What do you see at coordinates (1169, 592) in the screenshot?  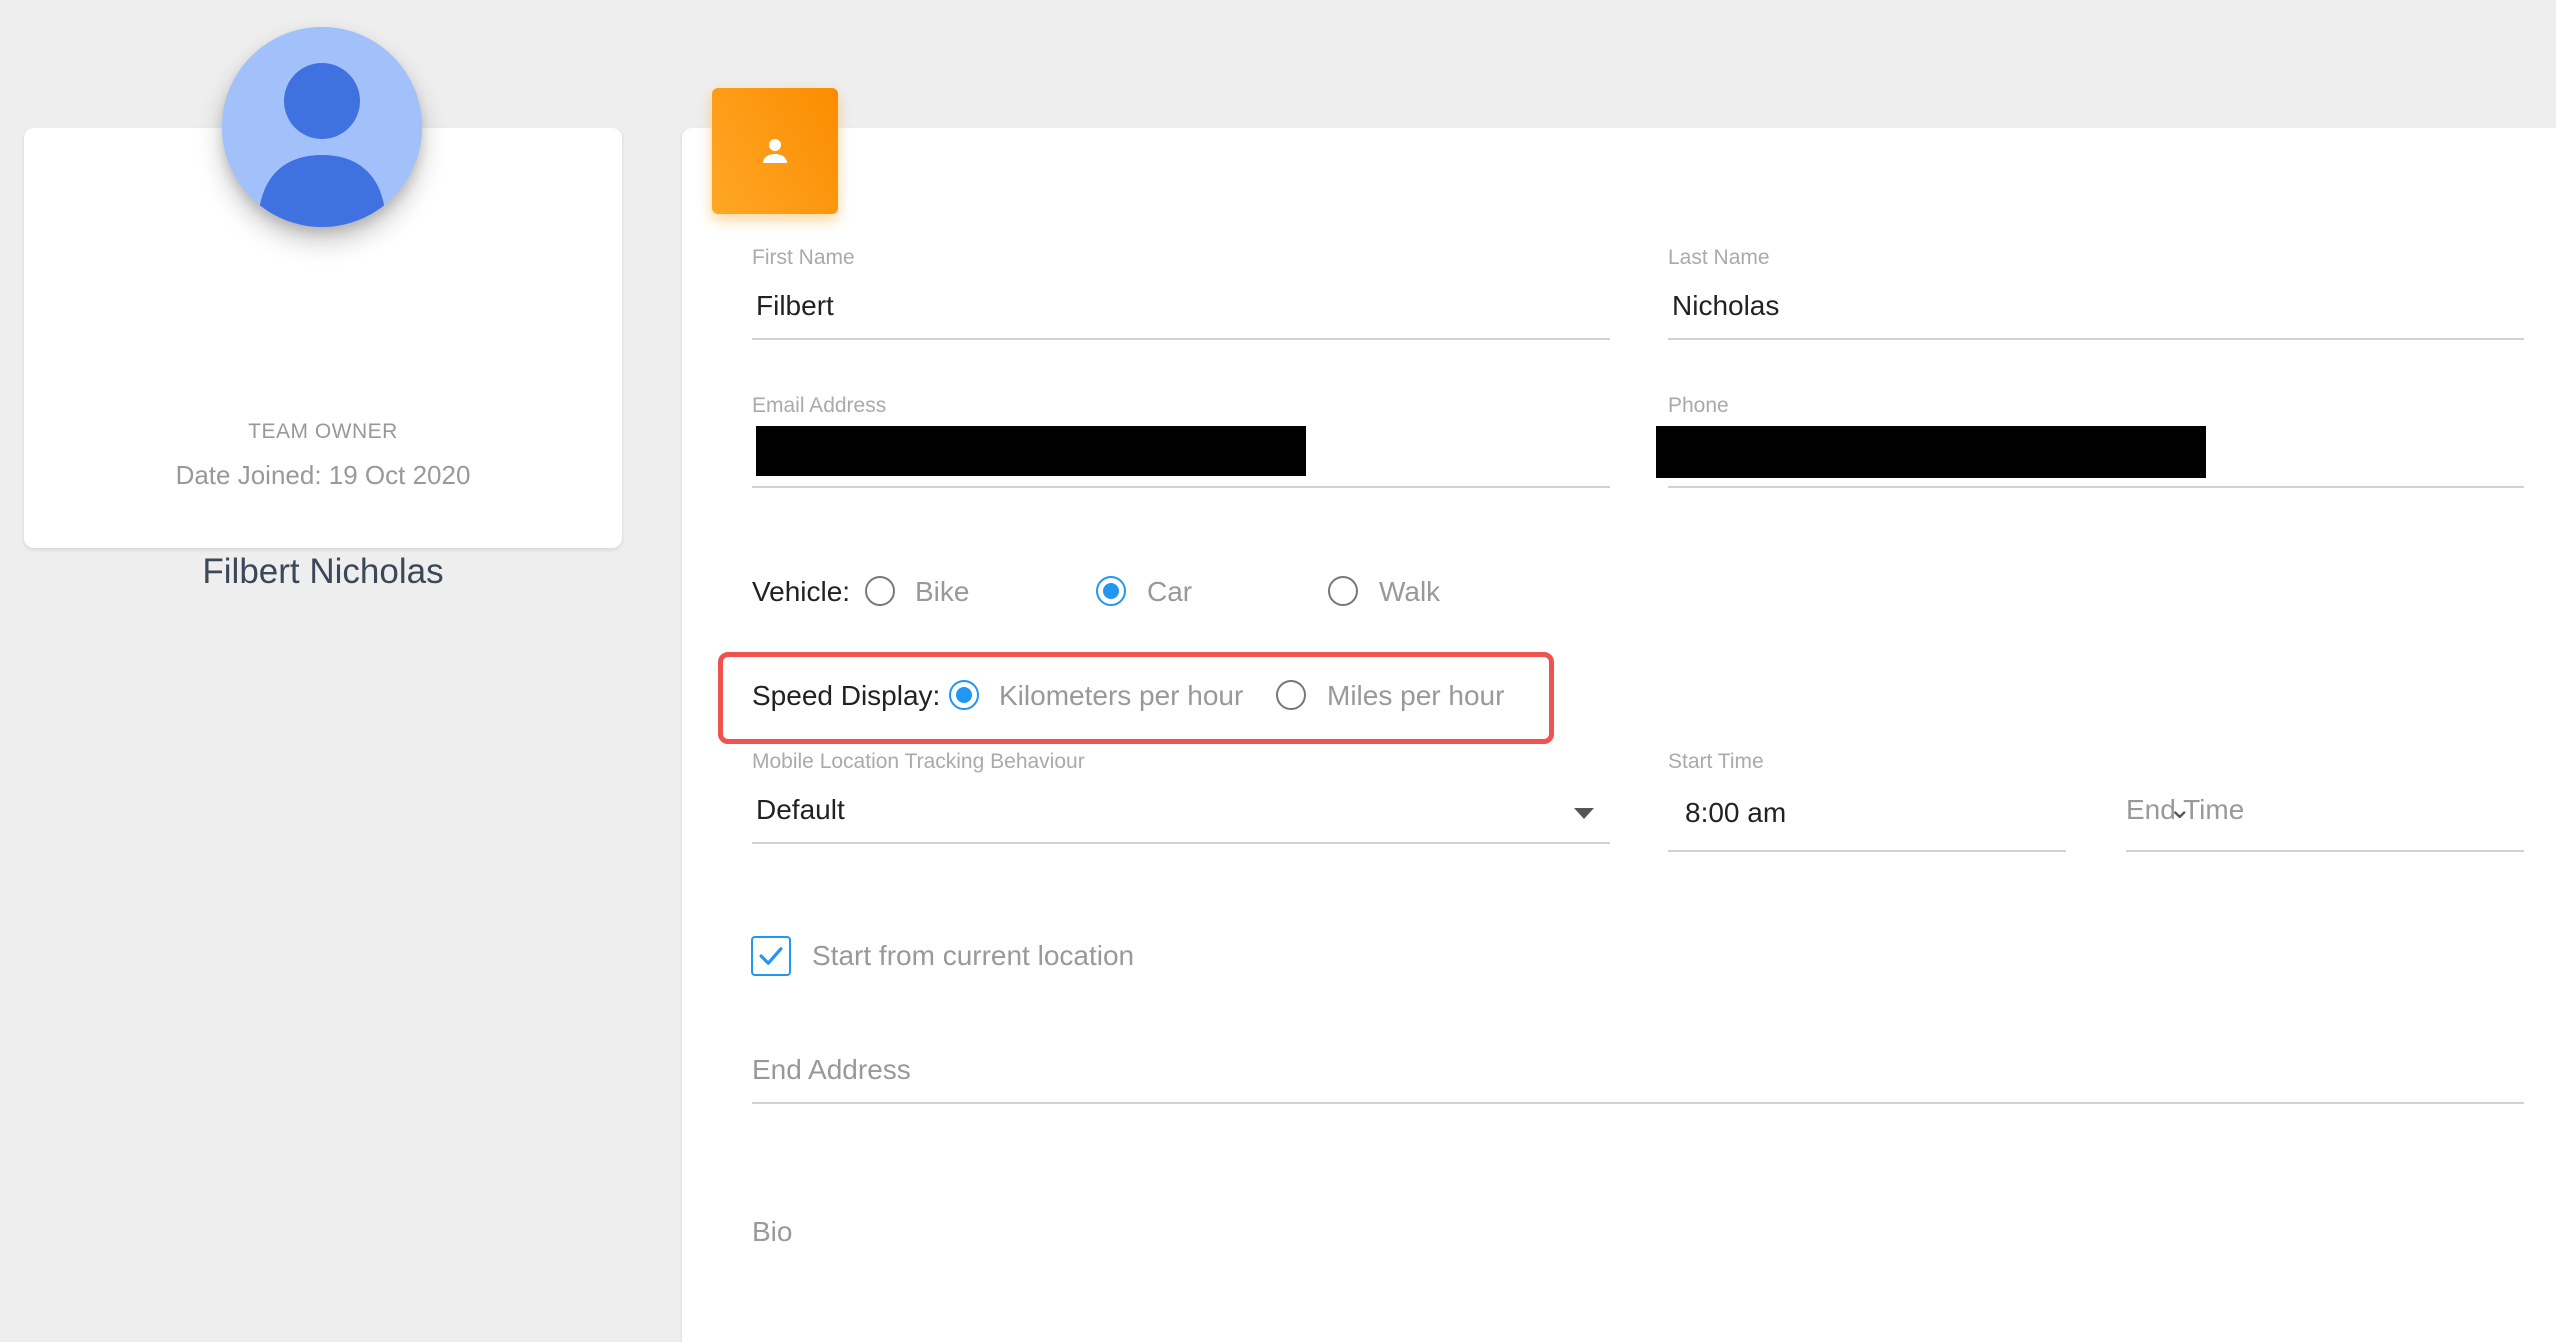 I see `vehicle-car-label: Car` at bounding box center [1169, 592].